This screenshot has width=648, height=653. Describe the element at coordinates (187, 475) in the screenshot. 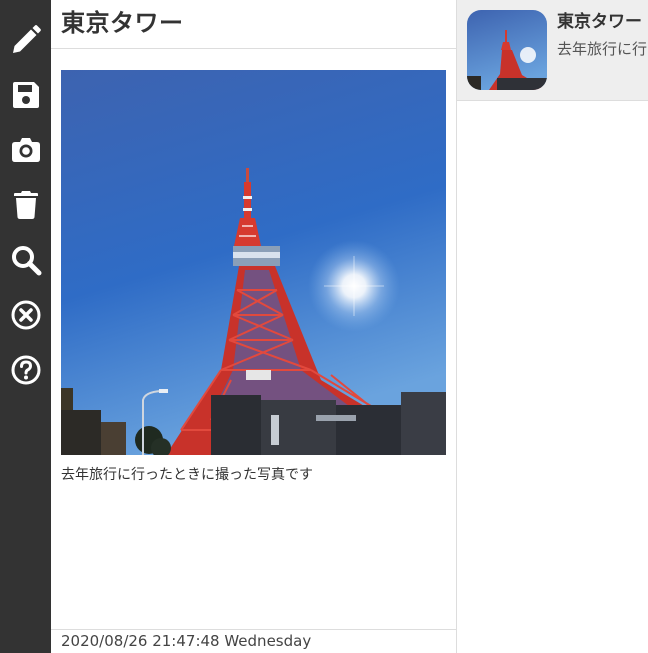

I see `note-caption: 去年旅行に行ったときに撮った写真です` at that location.